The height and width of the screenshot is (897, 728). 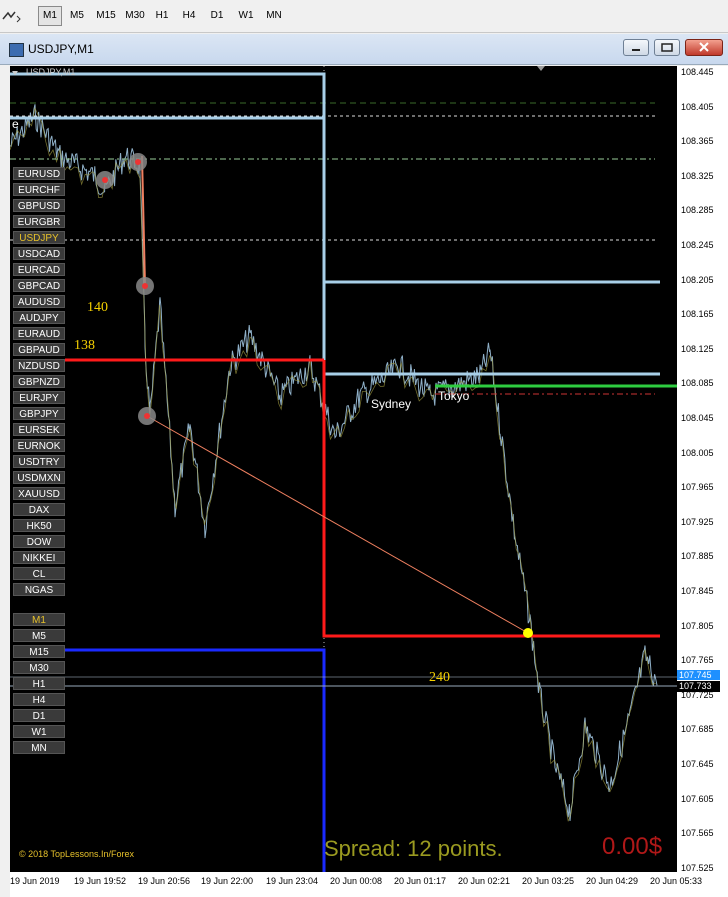 What do you see at coordinates (39, 683) in the screenshot?
I see `side-tf-button-h1: H1` at bounding box center [39, 683].